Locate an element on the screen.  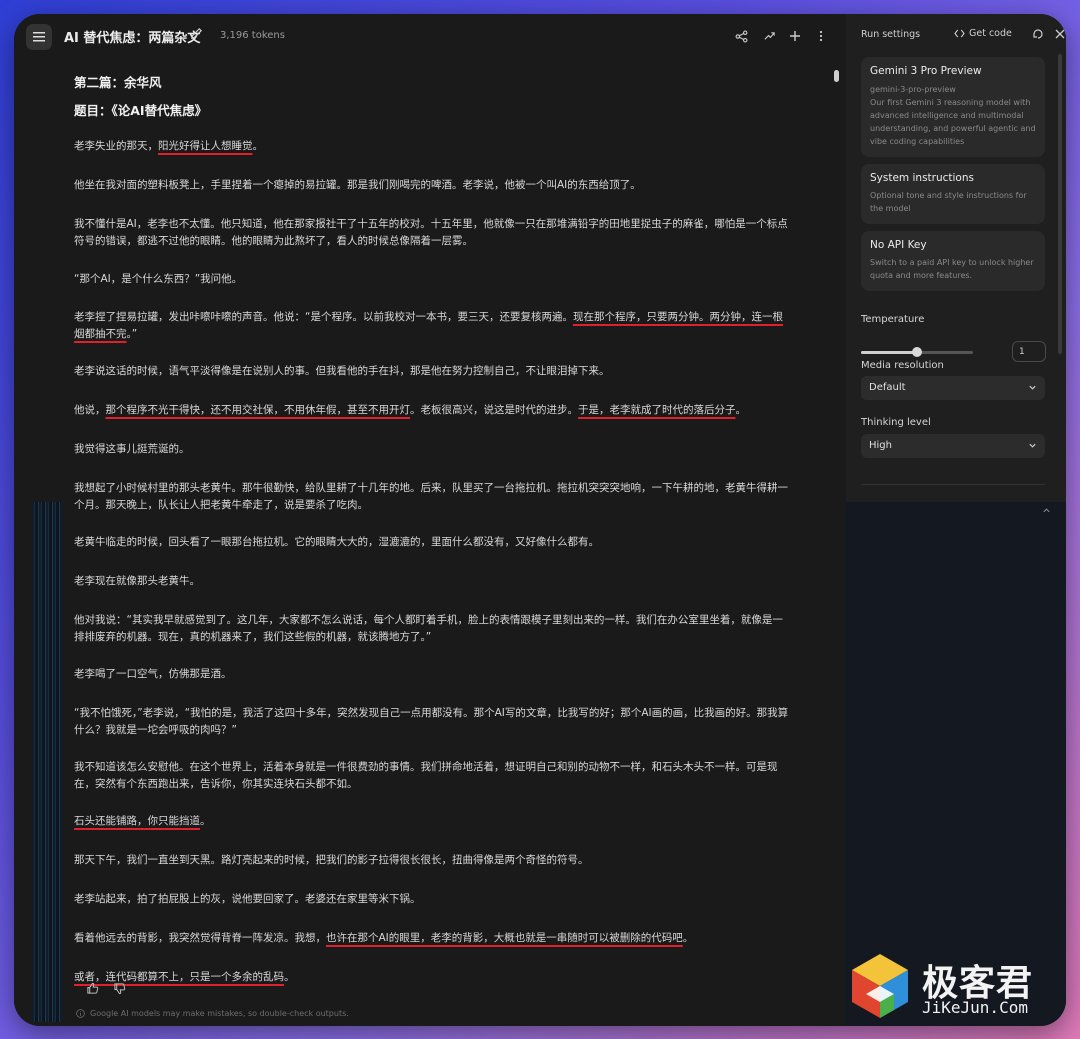
temperature-input: 1 is located at coordinates (1029, 351).